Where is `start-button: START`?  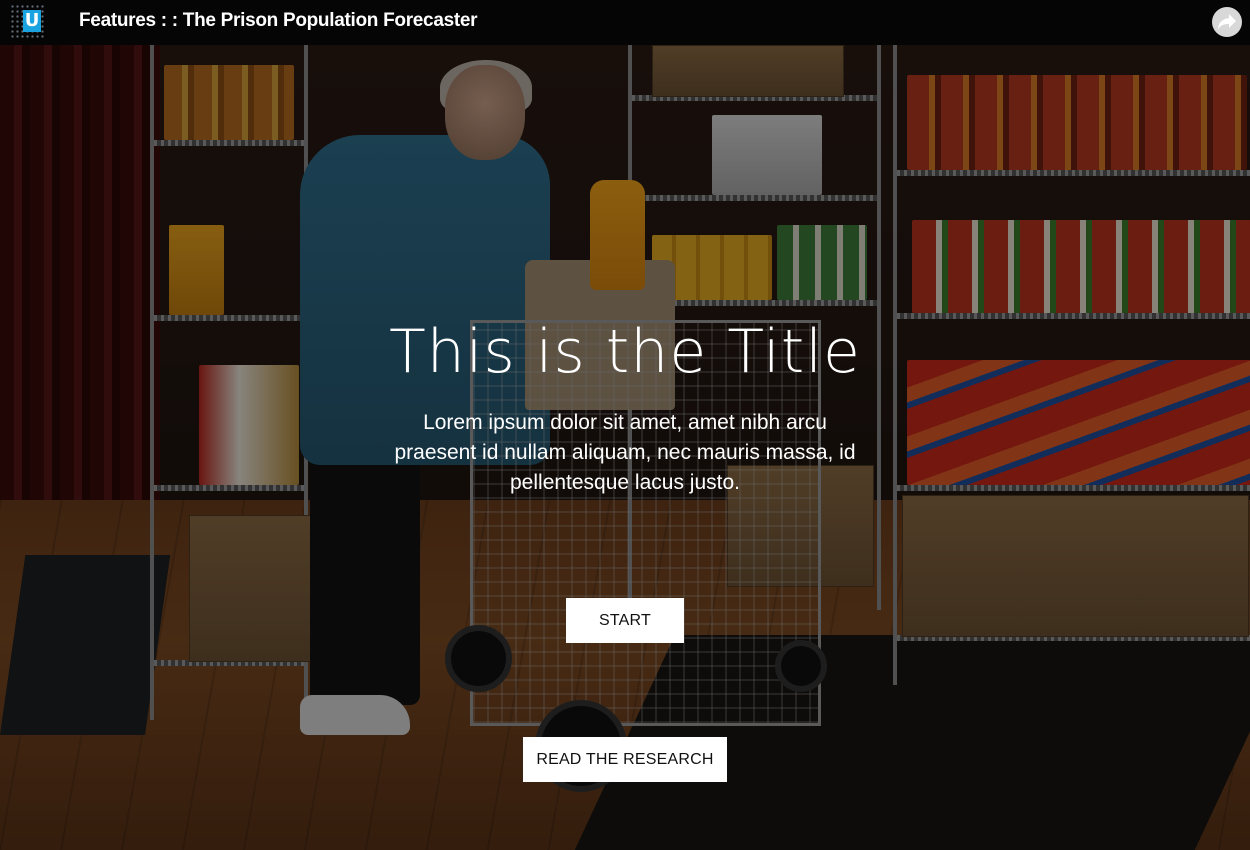 start-button: START is located at coordinates (625, 620).